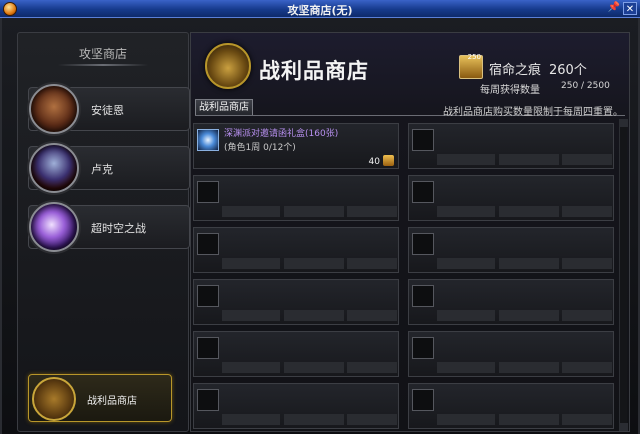 This screenshot has width=640, height=434. Describe the element at coordinates (102, 169) in the screenshot. I see `sidebar-item-label: 卢克` at that location.